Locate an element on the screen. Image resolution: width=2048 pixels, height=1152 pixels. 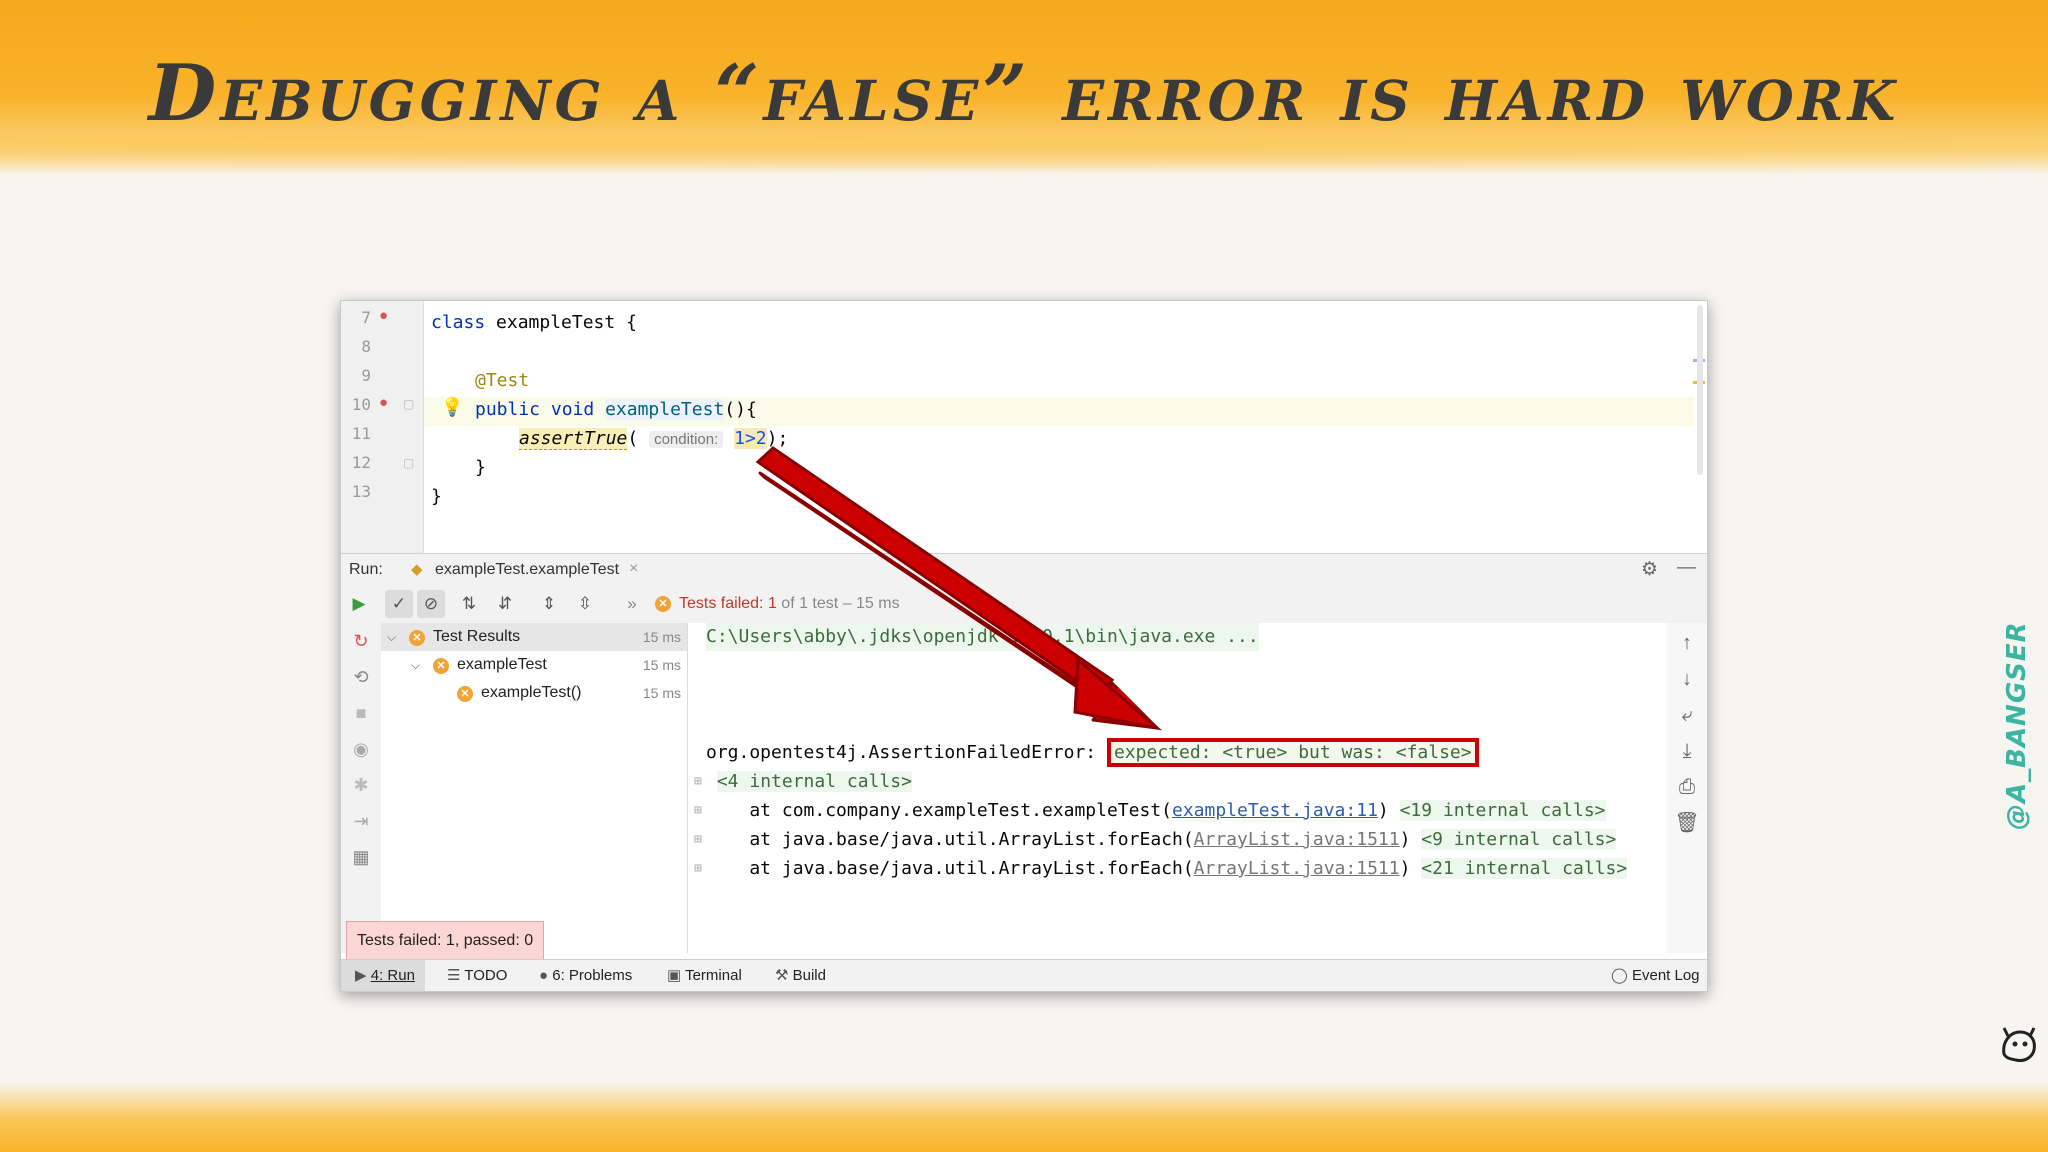
arrow-up-icon: ↑ is located at coordinates (1687, 643).